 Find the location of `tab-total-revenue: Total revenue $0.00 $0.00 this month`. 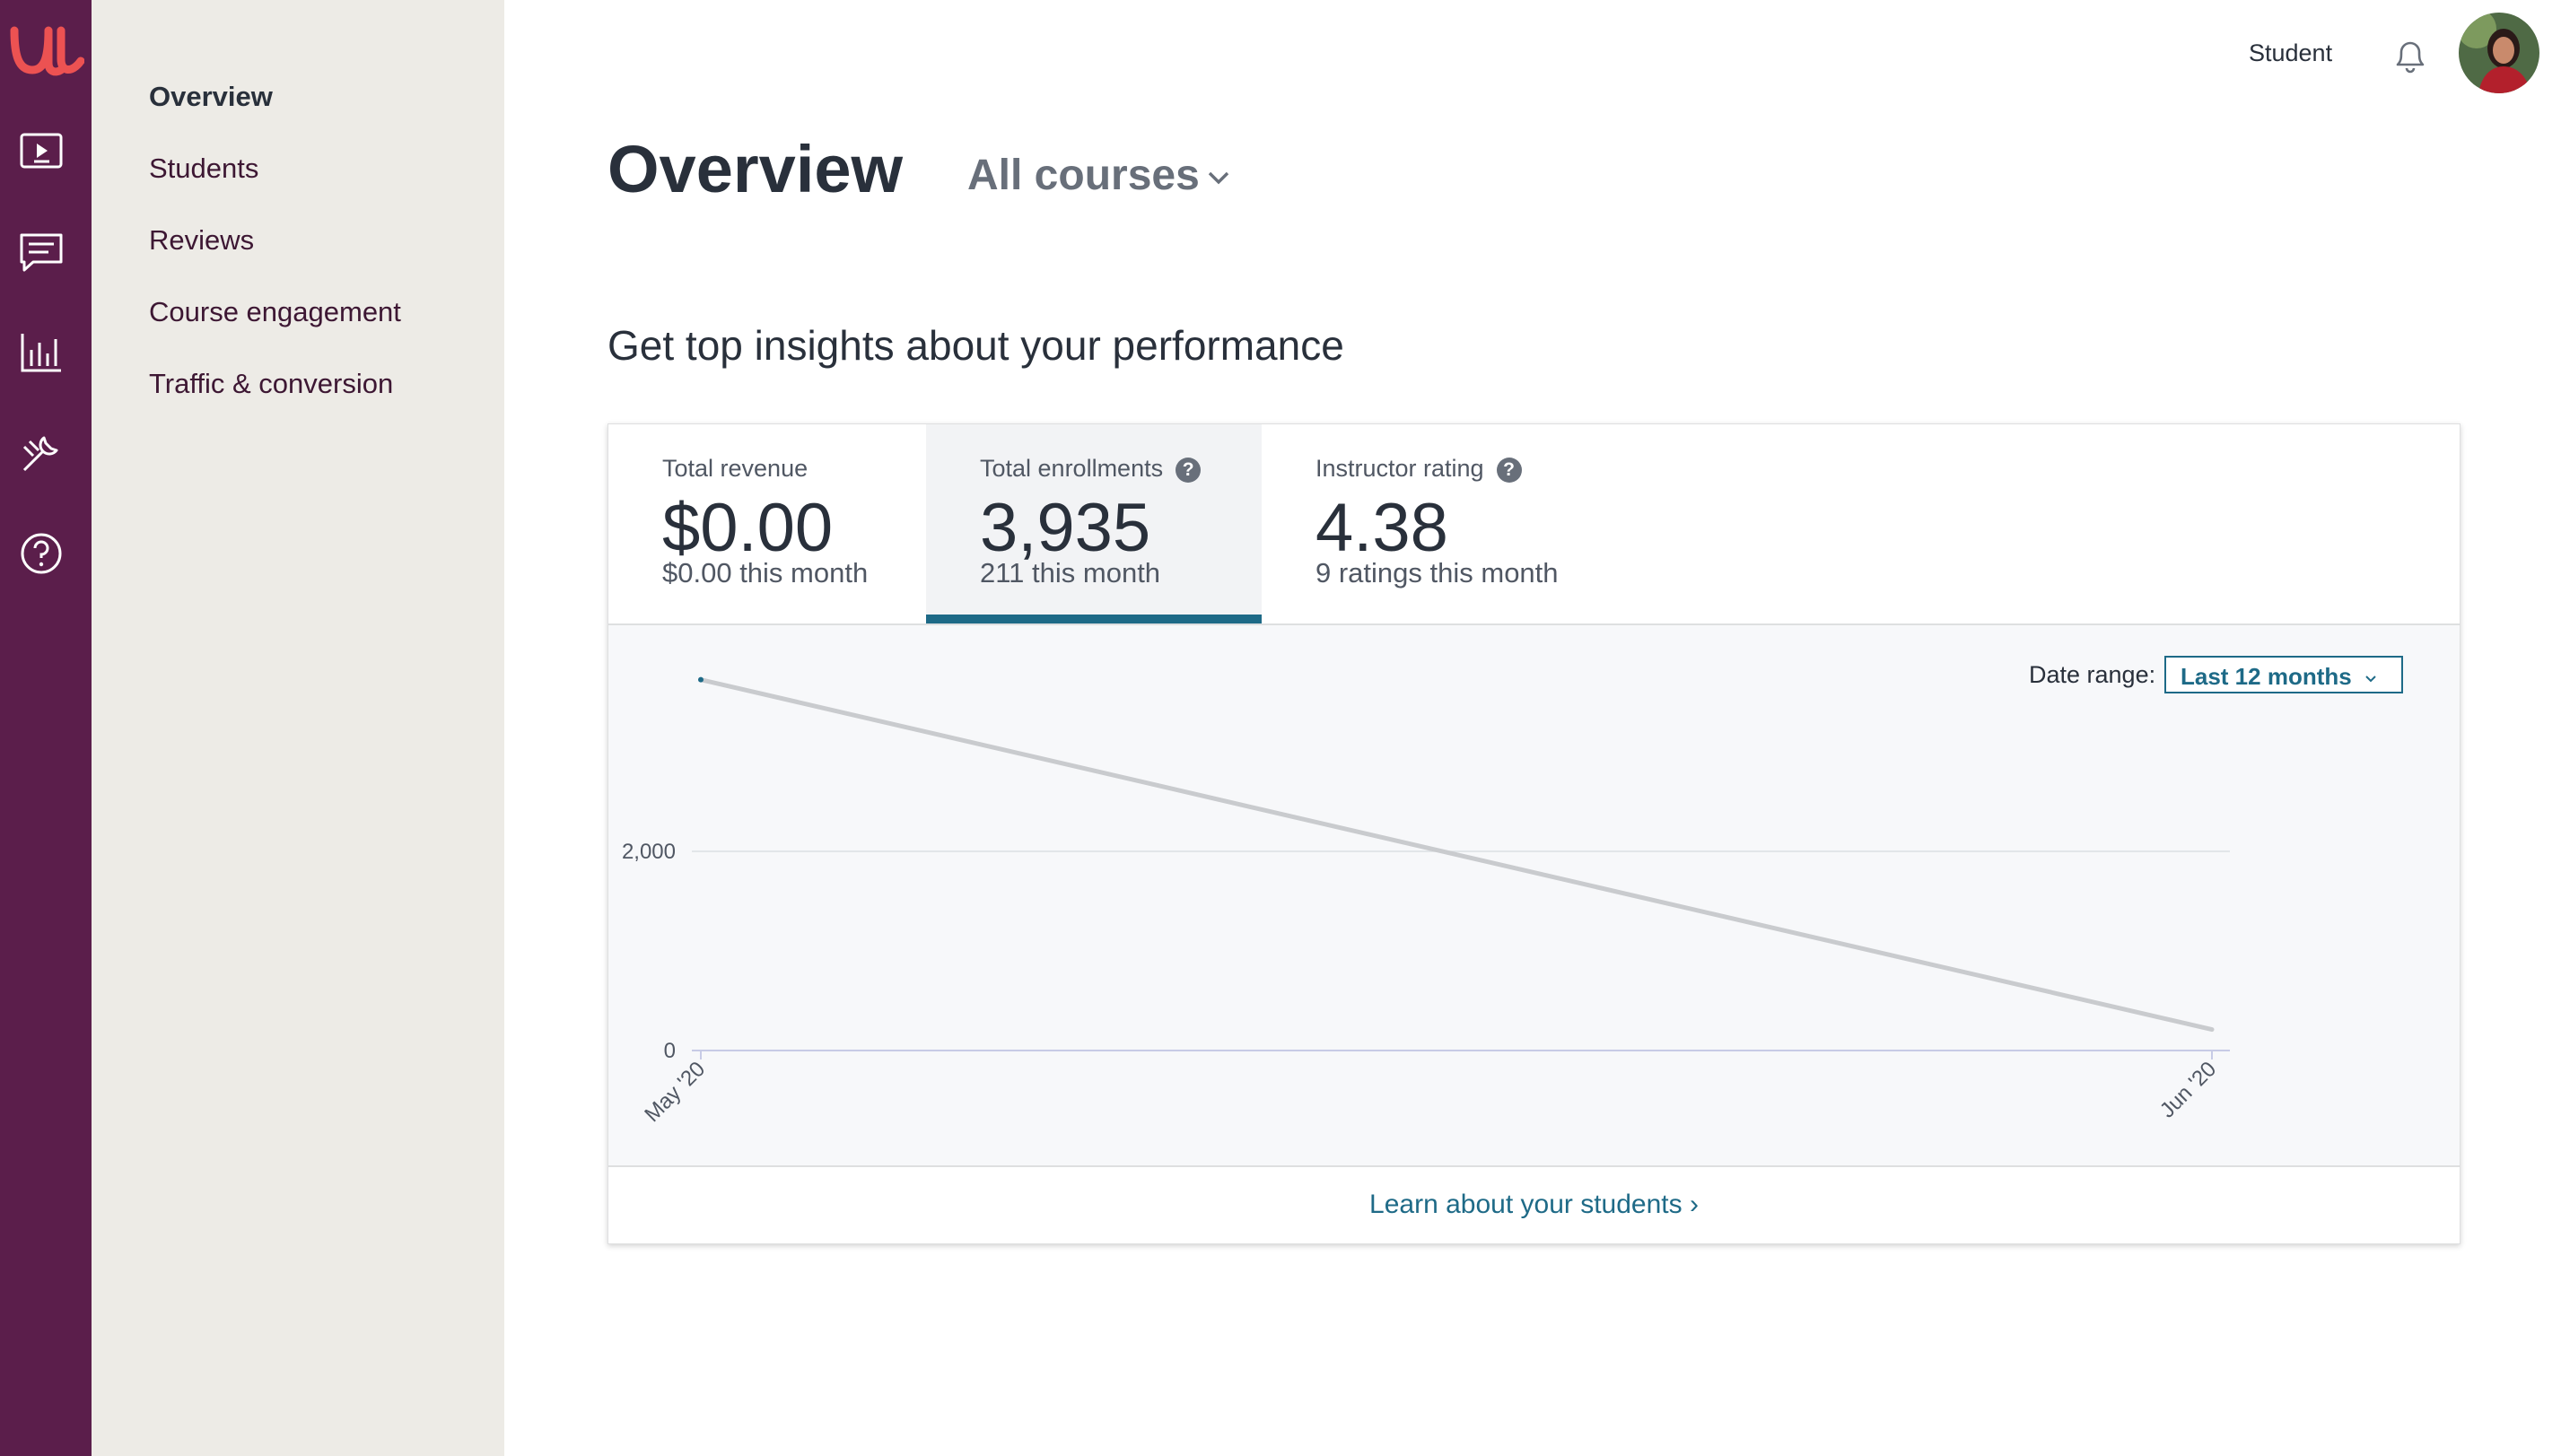

tab-total-revenue: Total revenue $0.00 $0.00 this month is located at coordinates (767, 523).